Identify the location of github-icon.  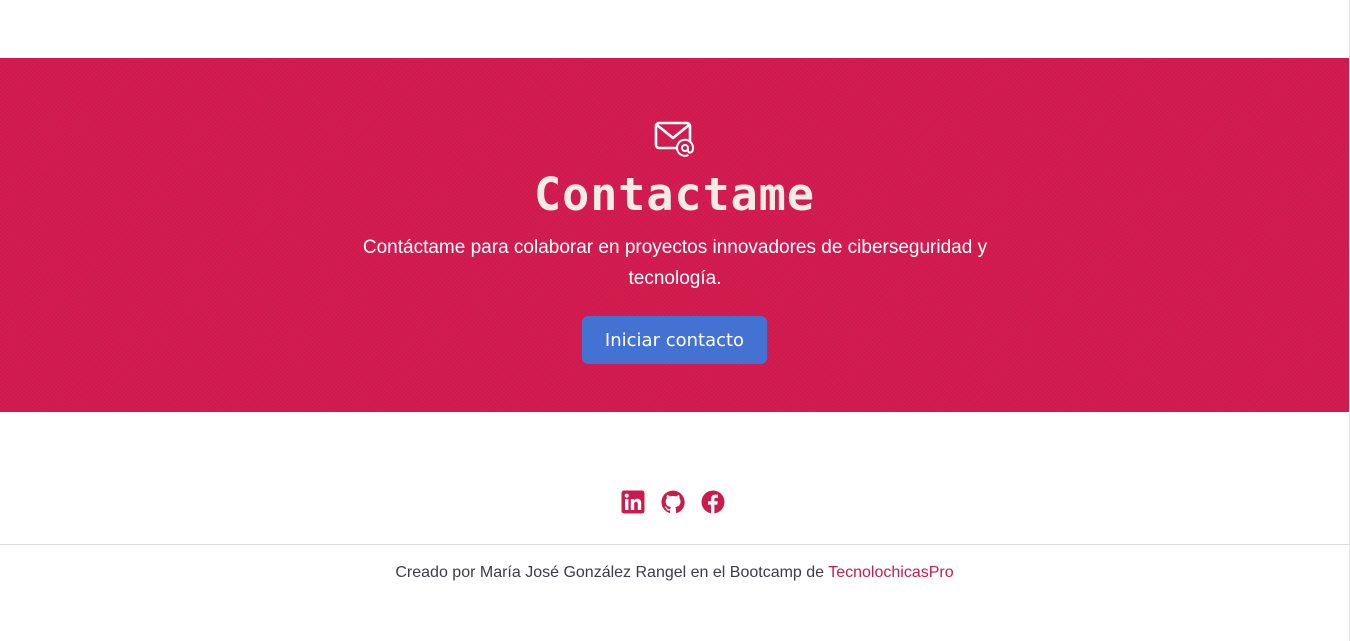
(673, 502).